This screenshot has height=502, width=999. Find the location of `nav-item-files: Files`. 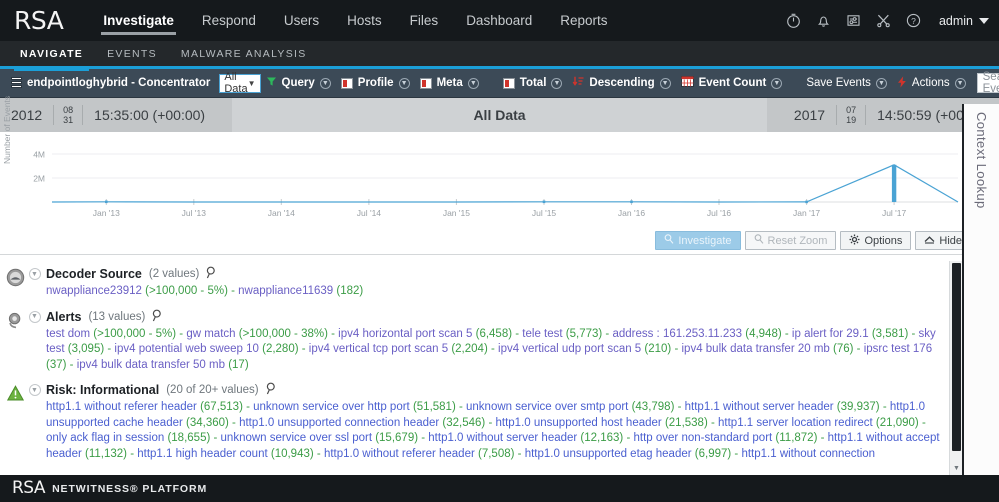

nav-item-files: Files is located at coordinates (424, 20).